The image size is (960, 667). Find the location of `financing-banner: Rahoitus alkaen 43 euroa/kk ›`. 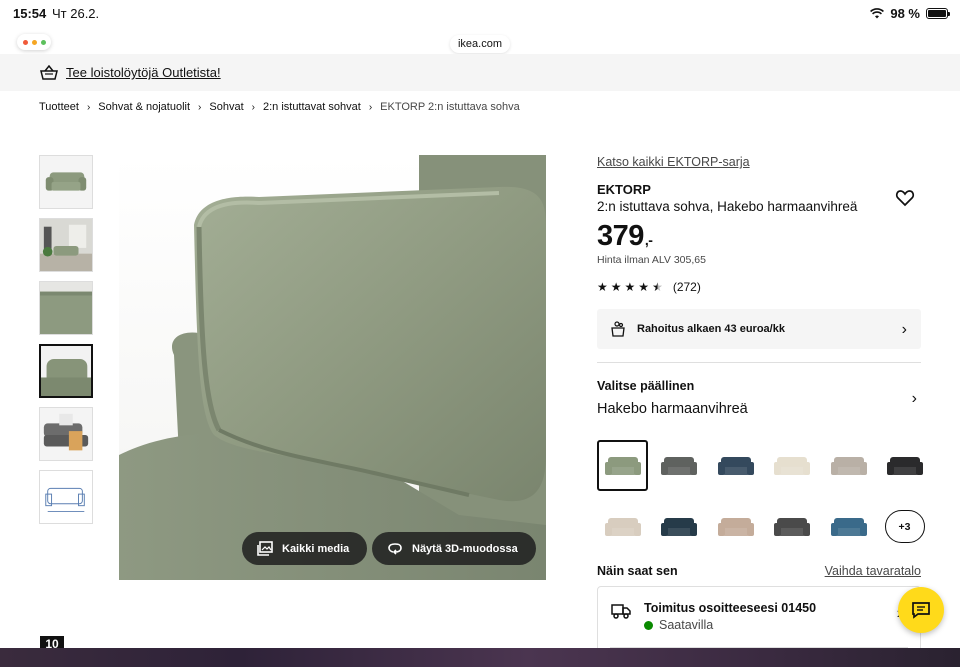

financing-banner: Rahoitus alkaen 43 euroa/kk › is located at coordinates (759, 329).